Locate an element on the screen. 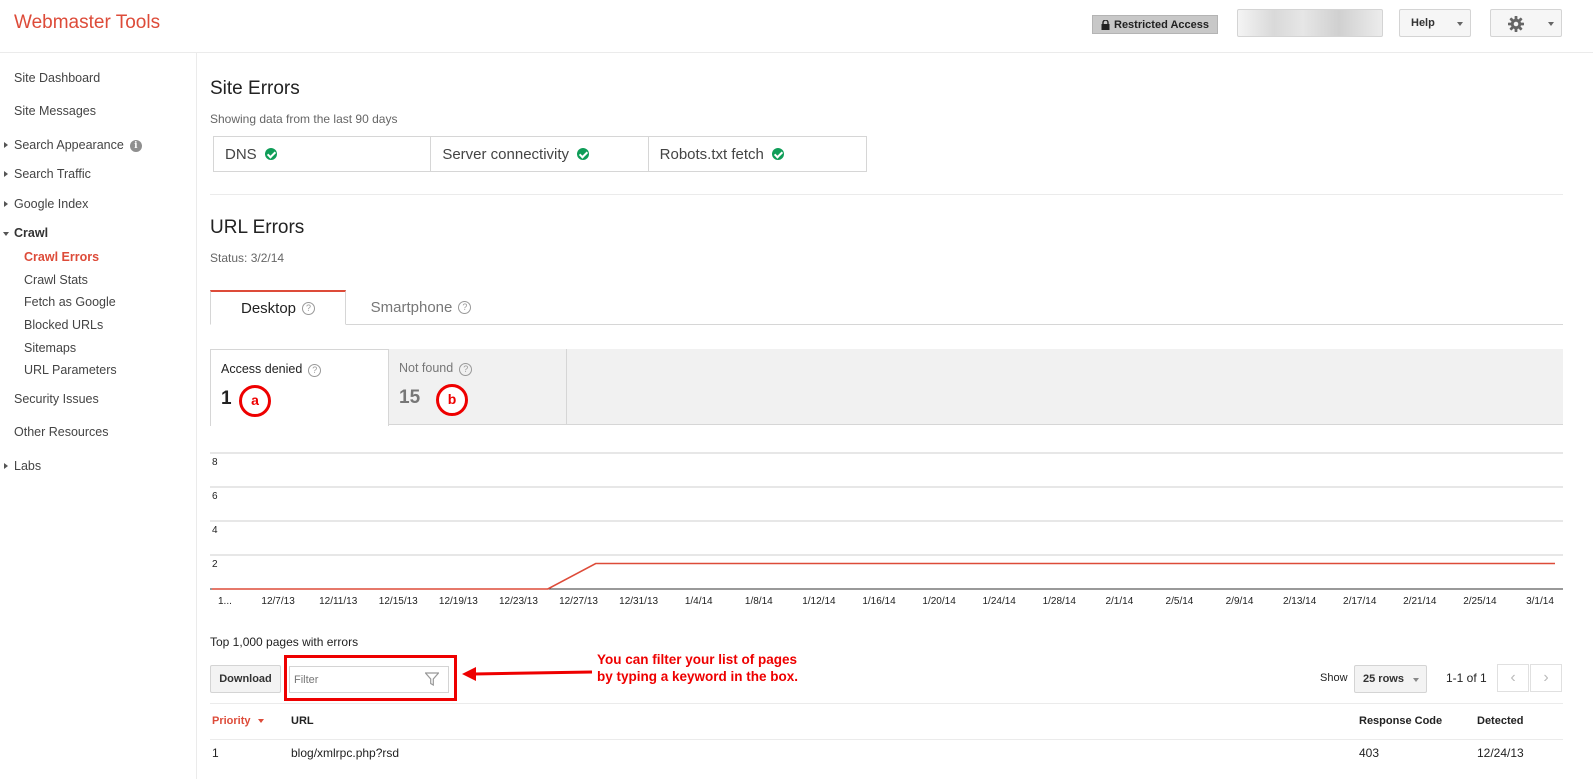 The height and width of the screenshot is (779, 1593). row-url-link: blog/xmlrpc.php?rsd is located at coordinates (345, 753).